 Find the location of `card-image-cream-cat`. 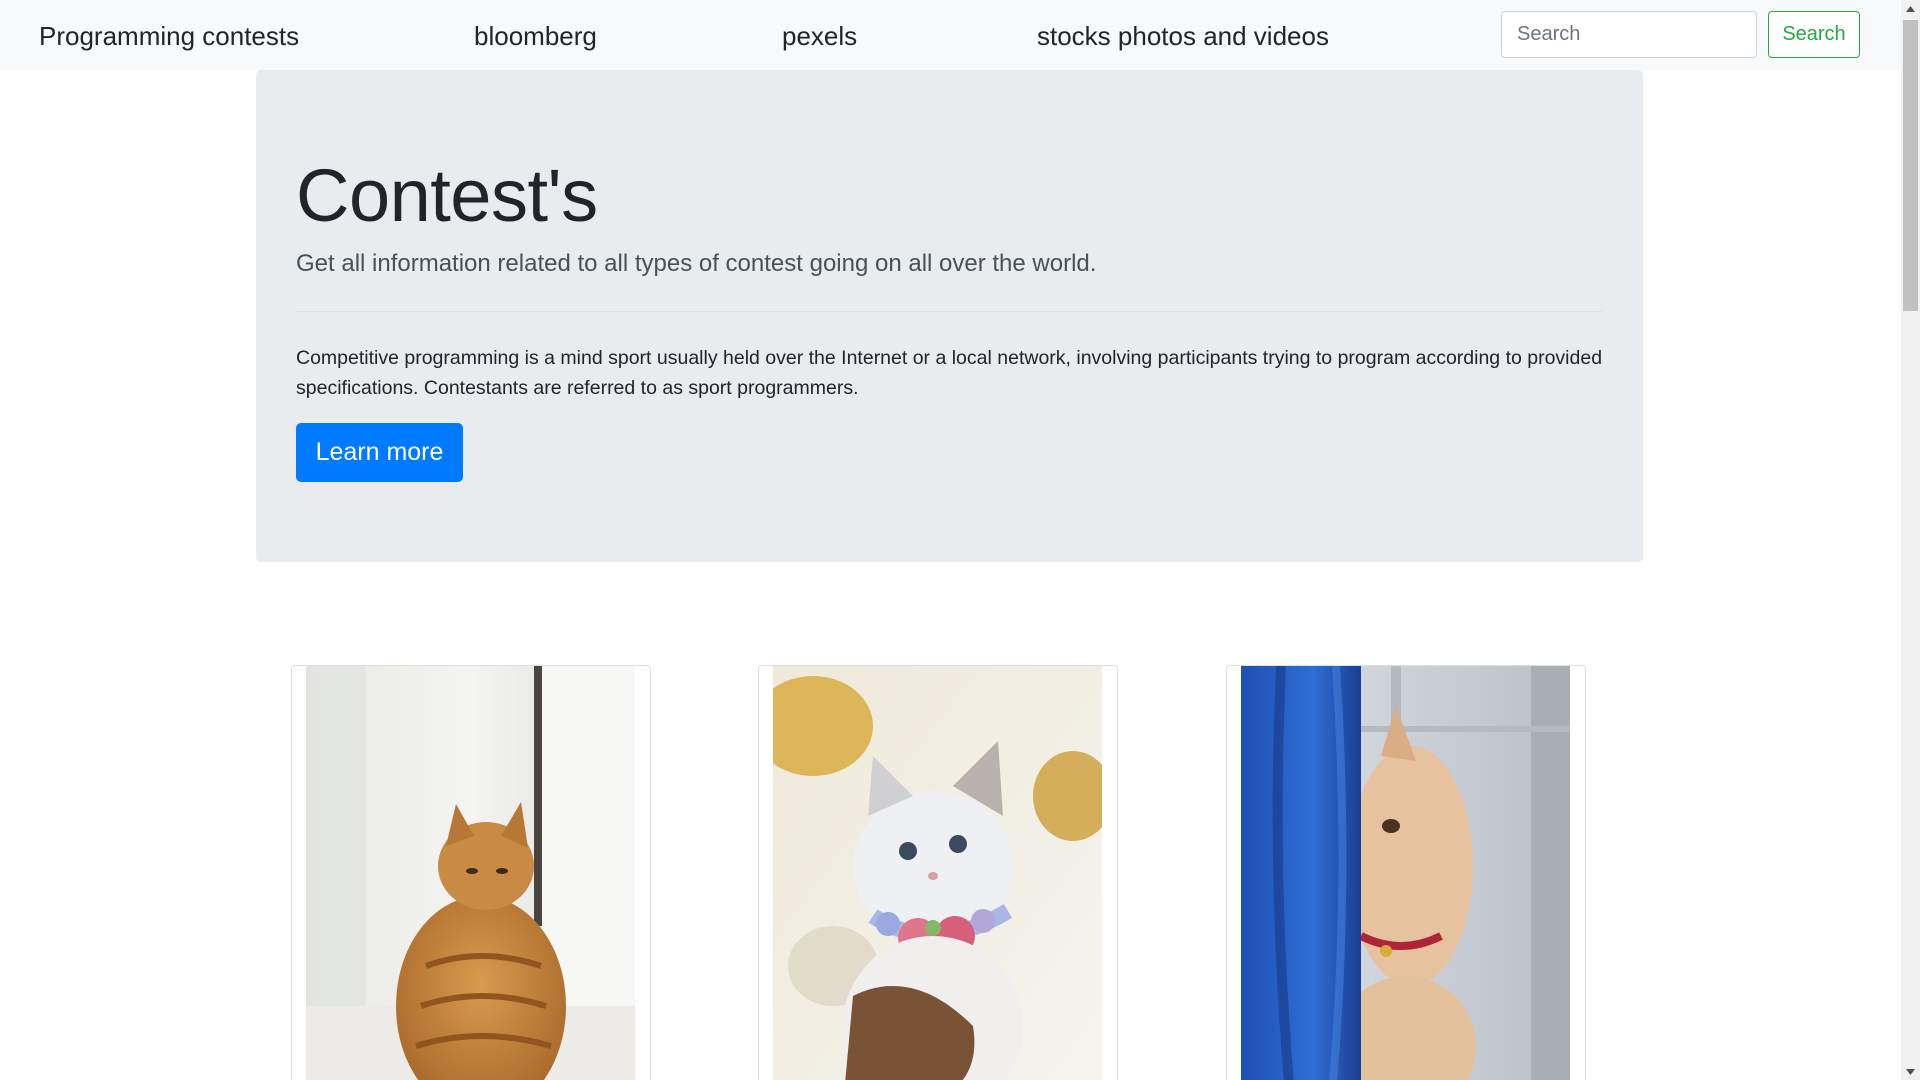

card-image-cream-cat is located at coordinates (1405, 873).